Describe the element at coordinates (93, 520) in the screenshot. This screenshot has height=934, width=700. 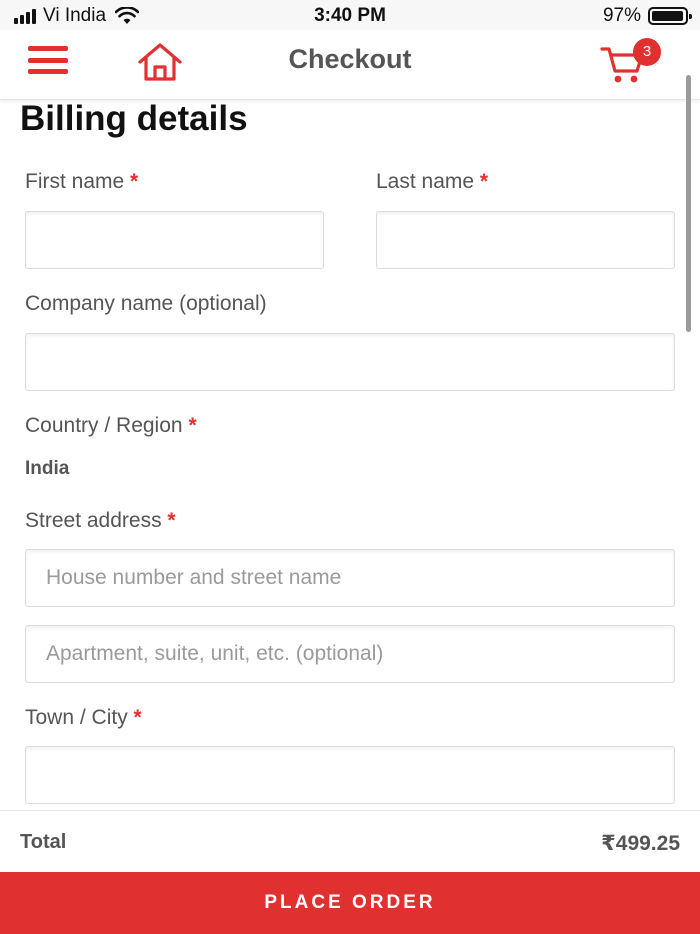
I see `street-address-label-text: Street address` at that location.